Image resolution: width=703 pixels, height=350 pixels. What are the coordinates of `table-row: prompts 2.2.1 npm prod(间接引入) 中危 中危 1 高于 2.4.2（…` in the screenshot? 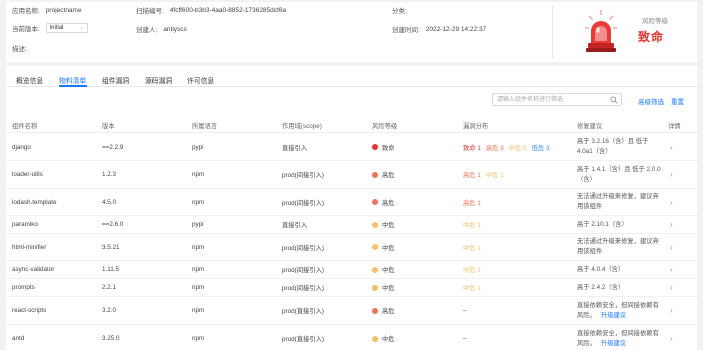 It's located at (351, 288).